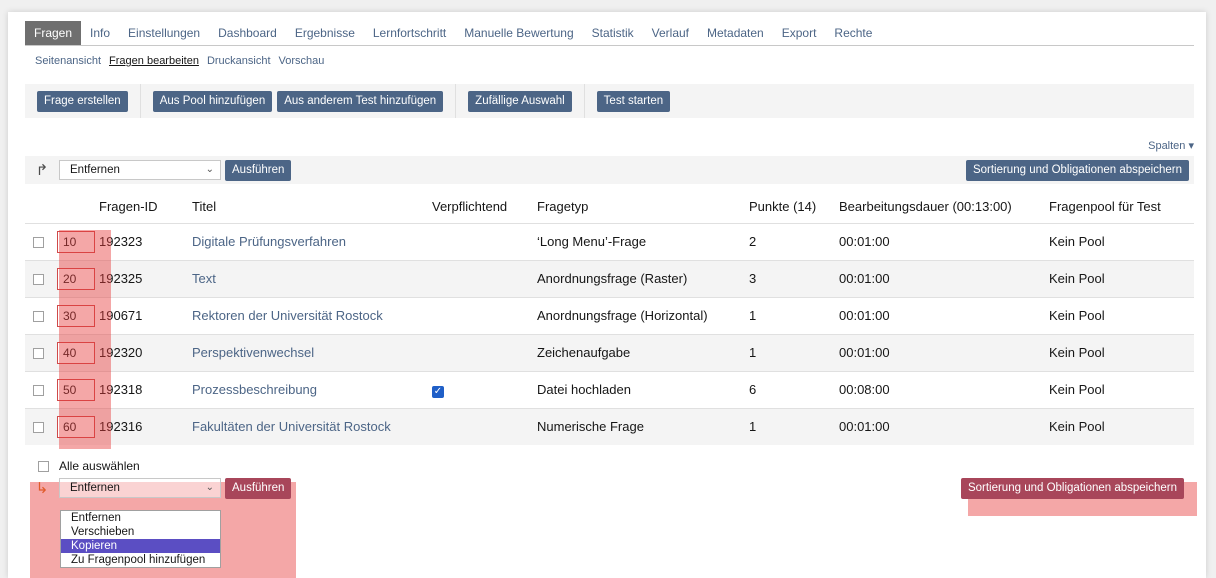 The height and width of the screenshot is (578, 1216). What do you see at coordinates (145, 426) in the screenshot?
I see `question-id: 192316` at bounding box center [145, 426].